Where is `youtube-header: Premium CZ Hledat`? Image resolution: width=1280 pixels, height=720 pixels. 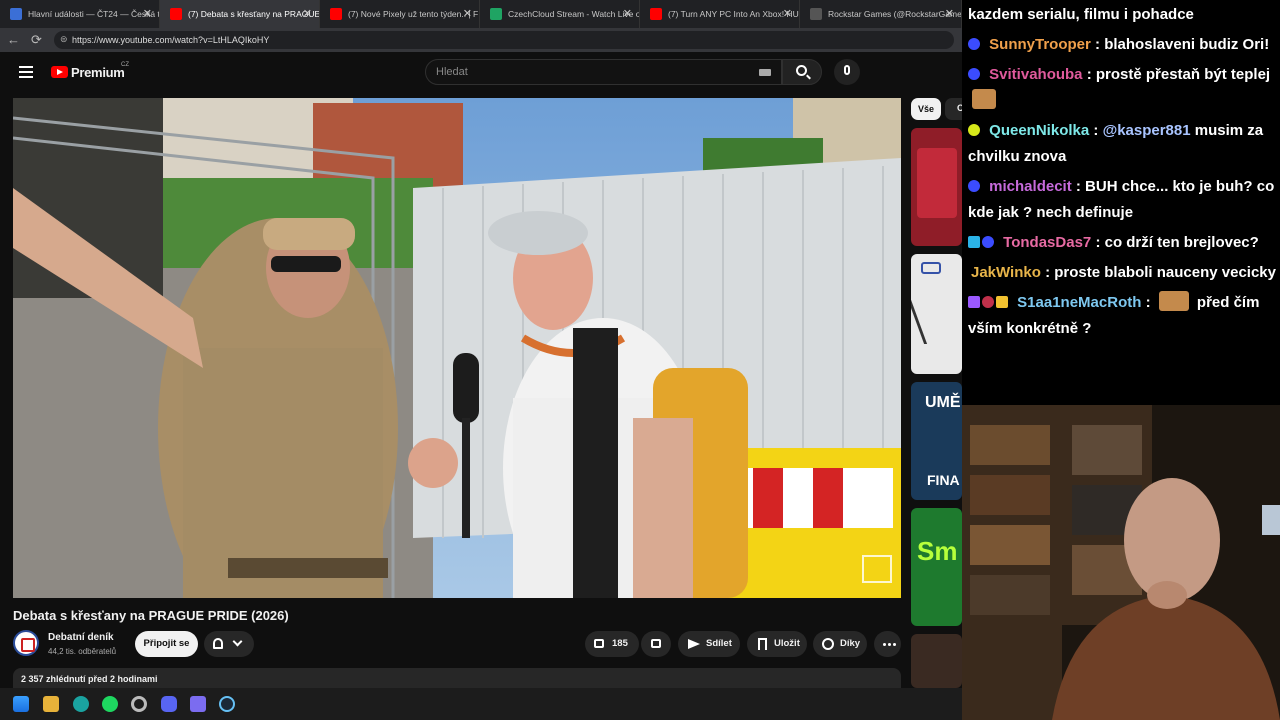
youtube-header: Premium CZ Hledat is located at coordinates (481, 72).